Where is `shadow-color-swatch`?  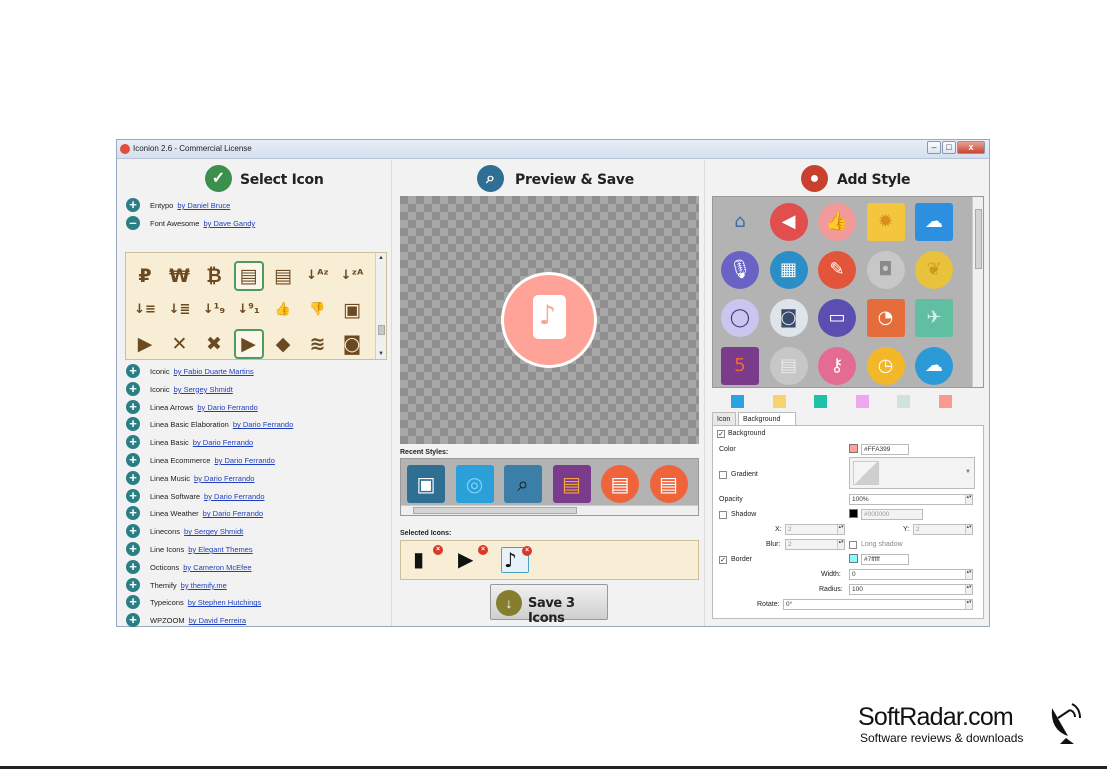
shadow-color-swatch is located at coordinates (853, 513).